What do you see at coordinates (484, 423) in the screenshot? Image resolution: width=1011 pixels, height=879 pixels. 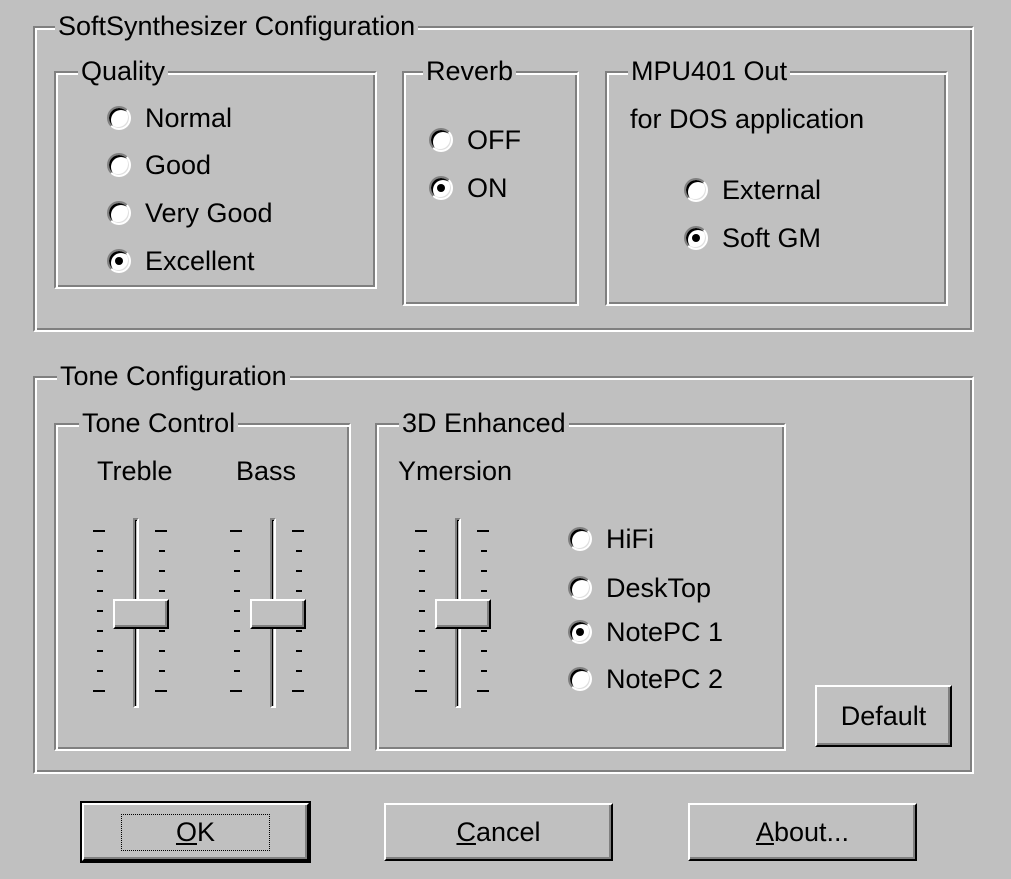 I see `enhanced-3d-title: 3D Enhanced` at bounding box center [484, 423].